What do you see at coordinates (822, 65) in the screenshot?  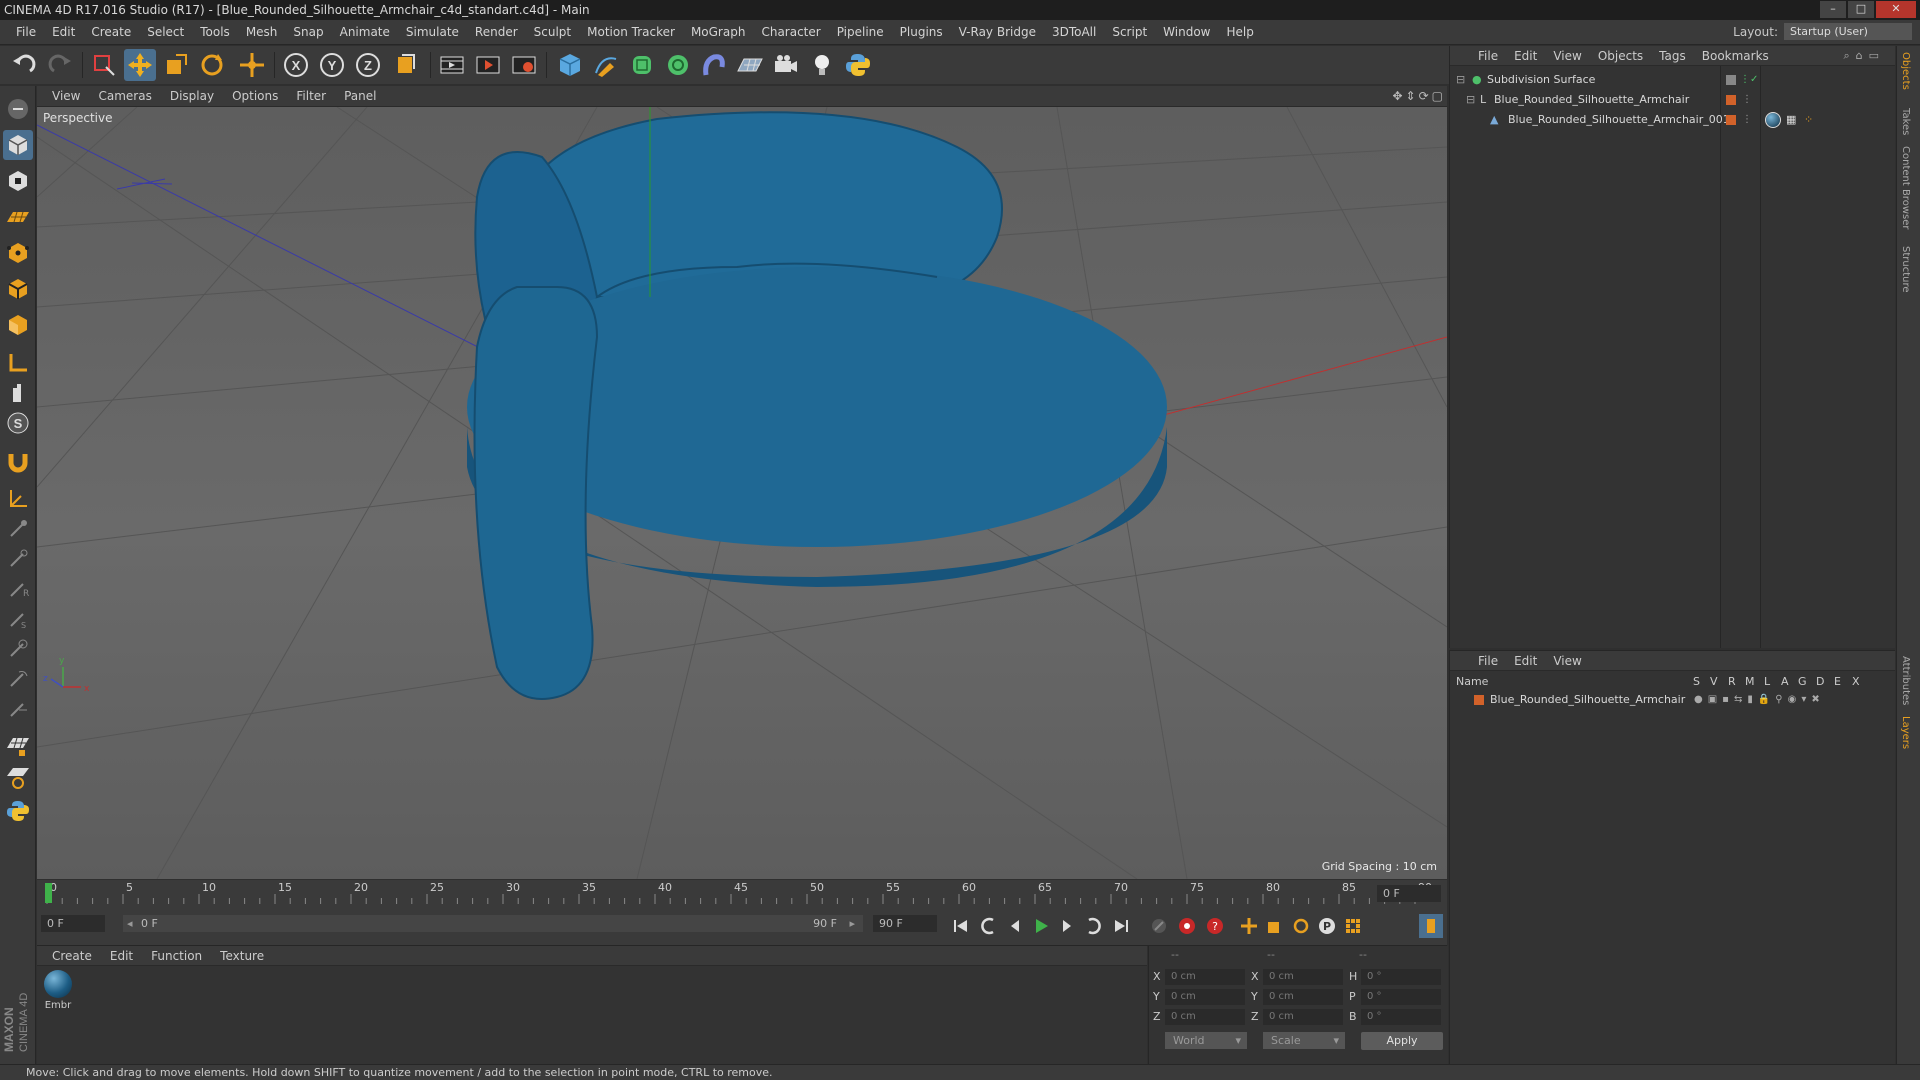 I see `light-icon` at bounding box center [822, 65].